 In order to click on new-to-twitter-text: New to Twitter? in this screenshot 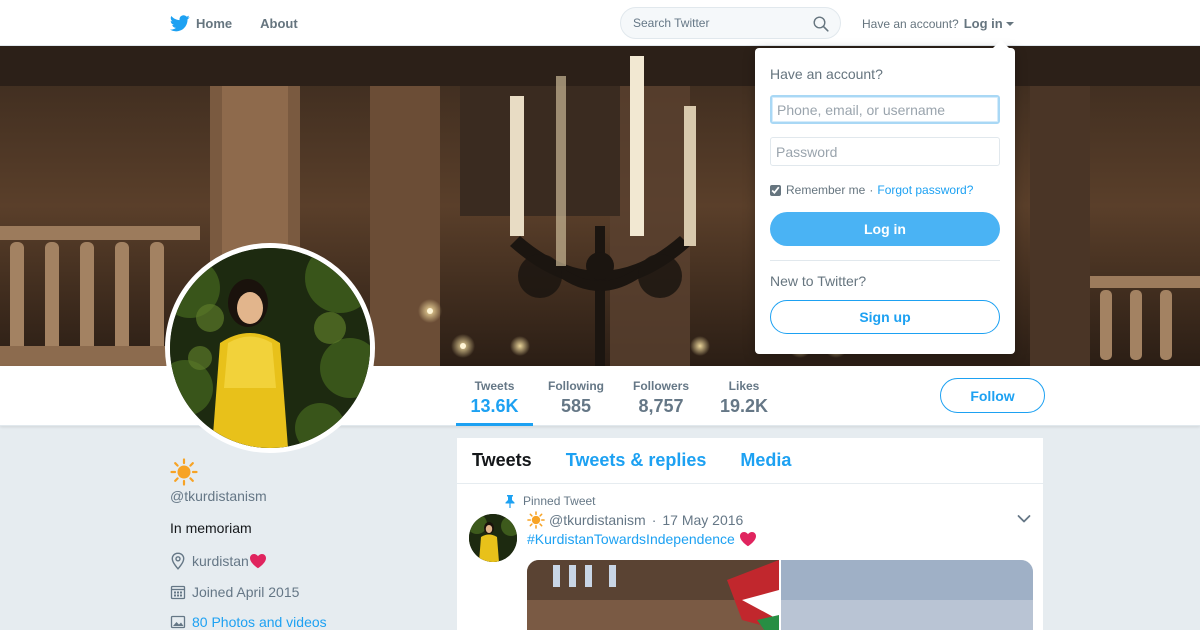, I will do `click(818, 281)`.